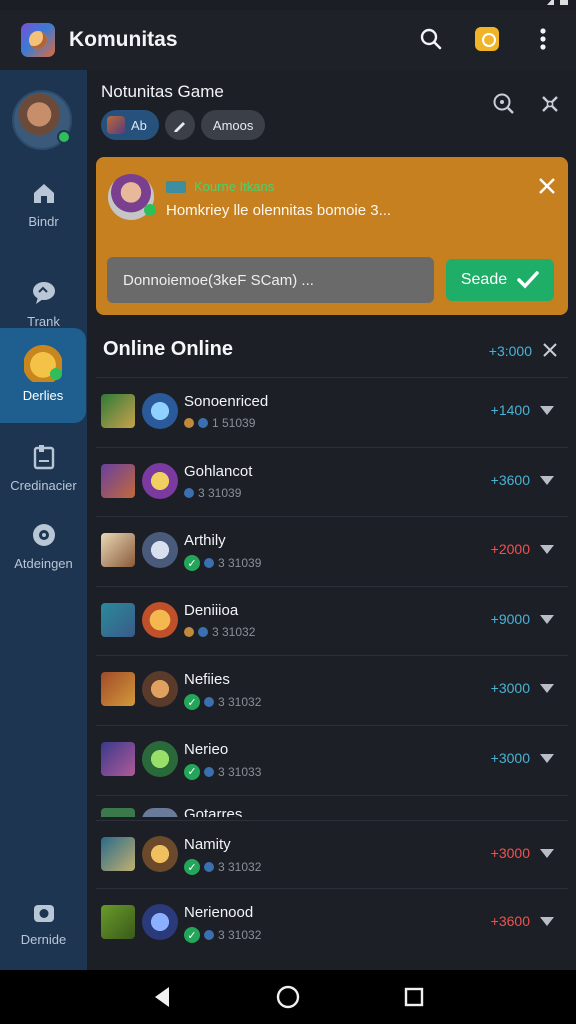 Image resolution: width=576 pixels, height=1024 pixels. What do you see at coordinates (510, 921) in the screenshot?
I see `player-score: +3600` at bounding box center [510, 921].